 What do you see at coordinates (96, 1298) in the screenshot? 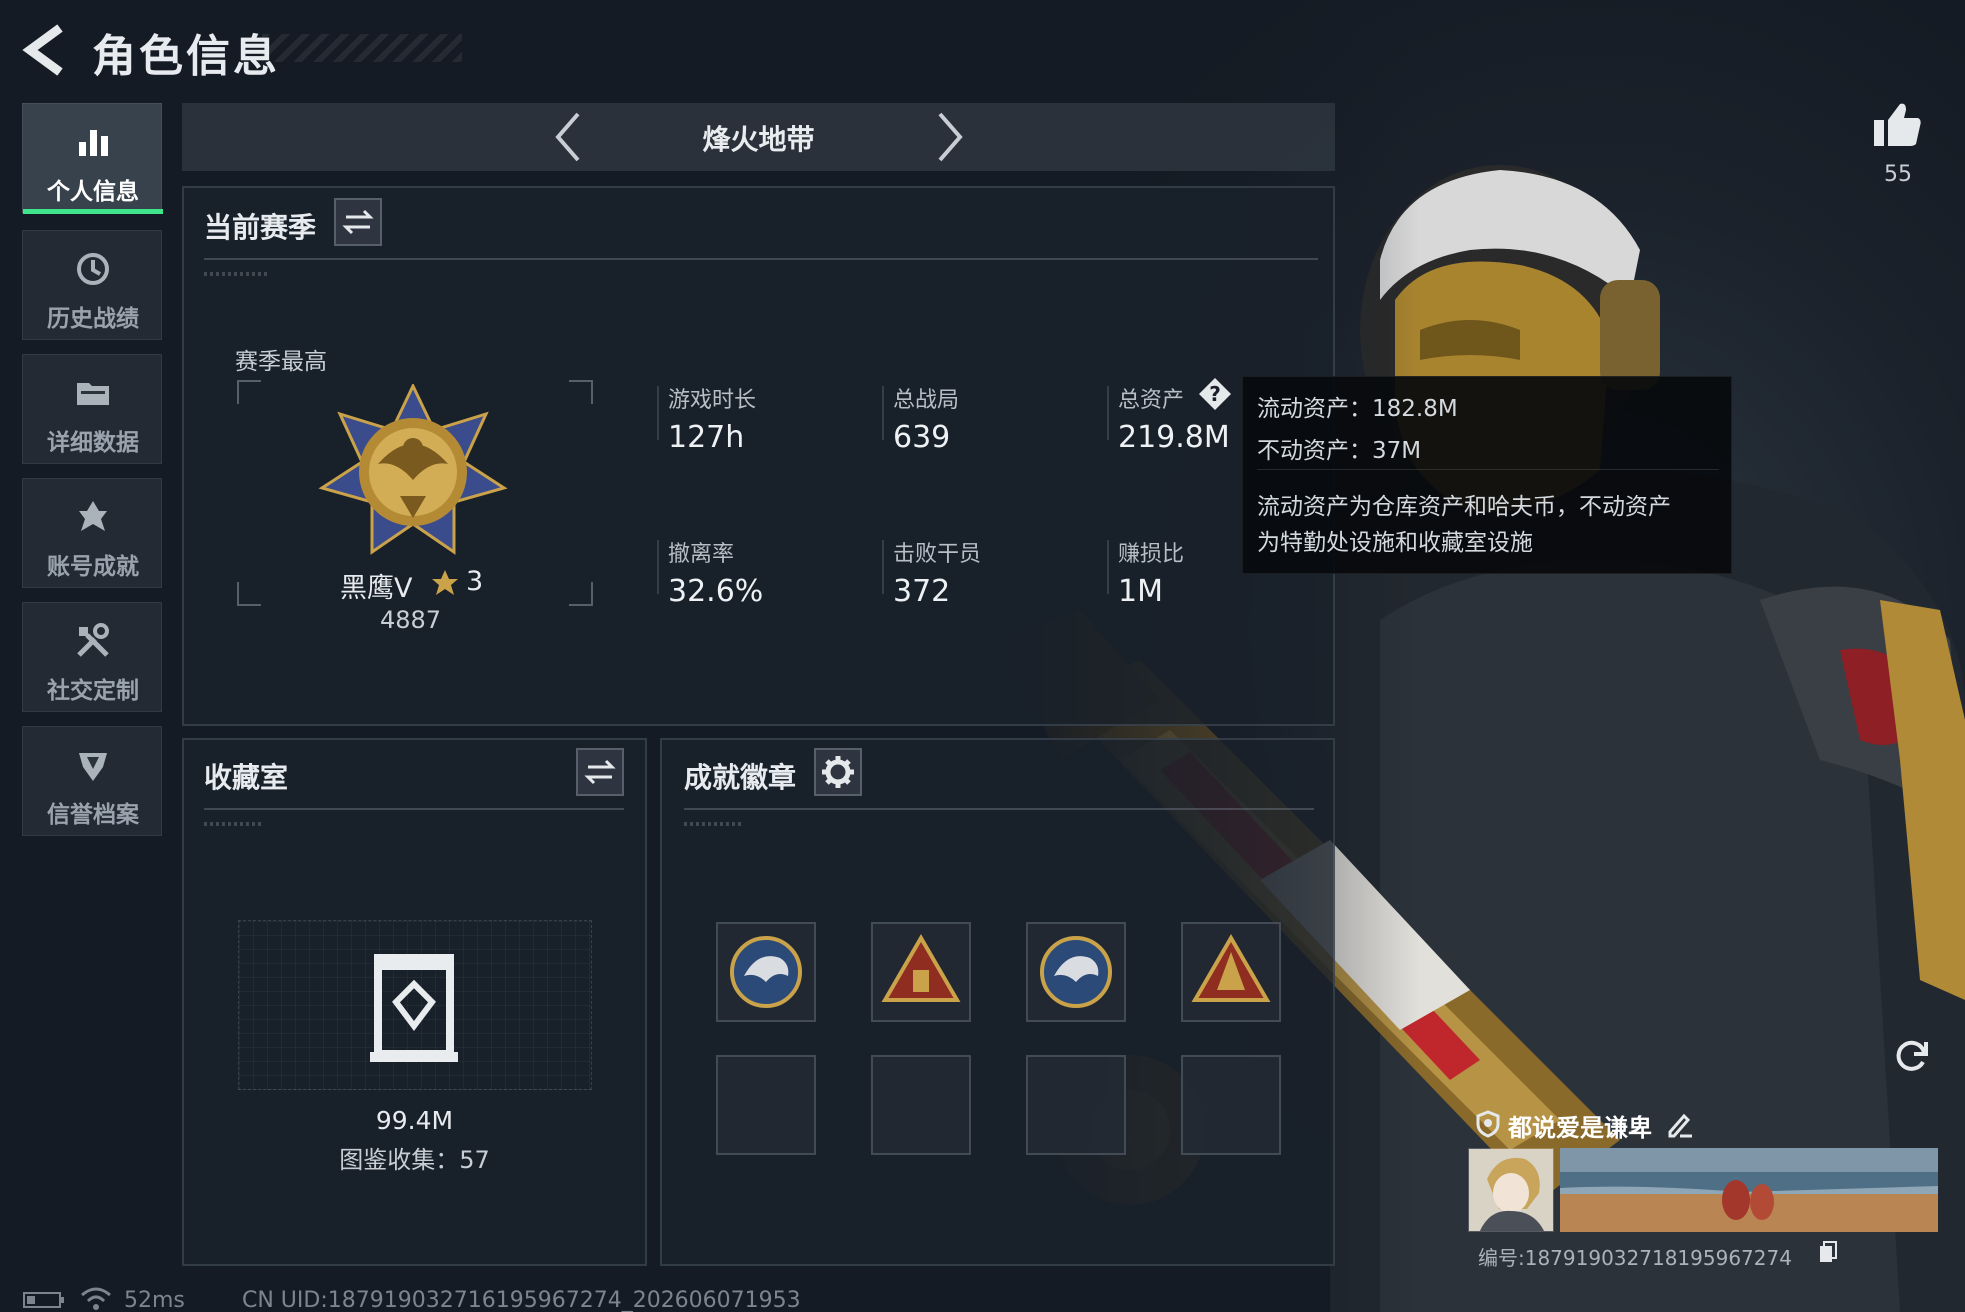
I see `wifi-icon` at bounding box center [96, 1298].